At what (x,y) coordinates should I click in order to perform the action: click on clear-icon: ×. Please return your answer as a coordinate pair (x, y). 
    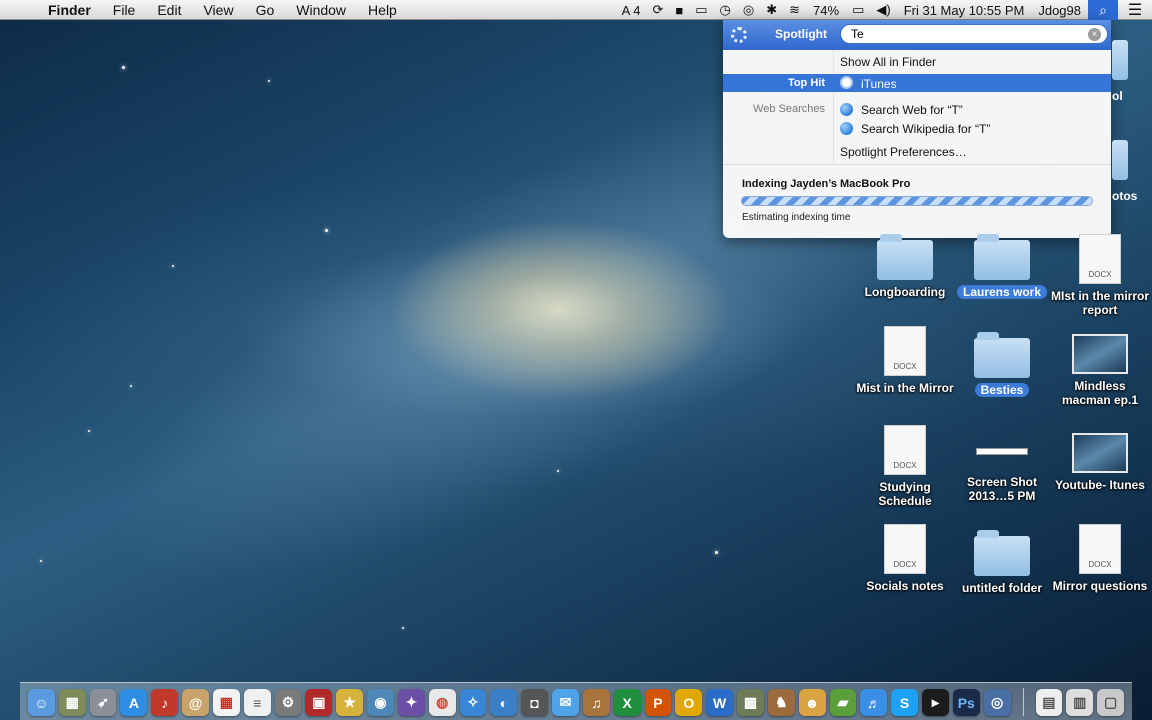
    Looking at the image, I should click on (1094, 34).